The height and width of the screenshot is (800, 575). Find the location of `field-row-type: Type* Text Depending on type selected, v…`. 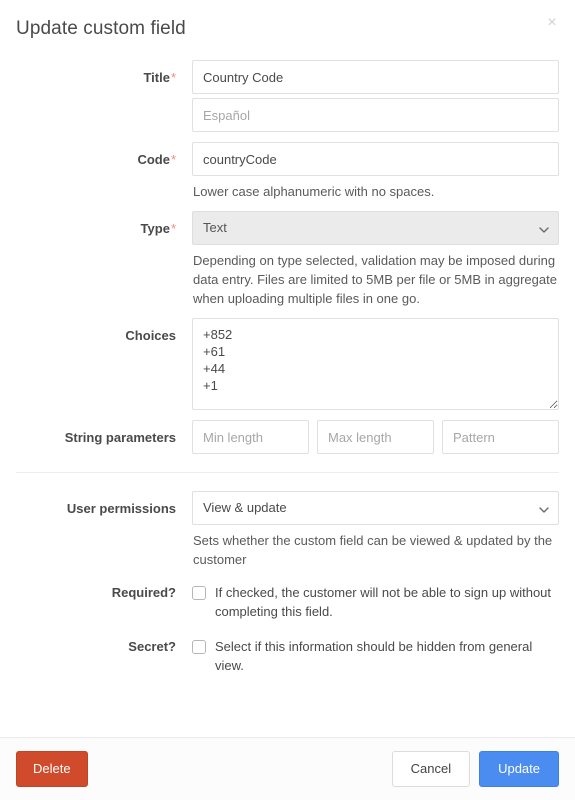

field-row-type: Type* Text Depending on type selected, v… is located at coordinates (287, 259).